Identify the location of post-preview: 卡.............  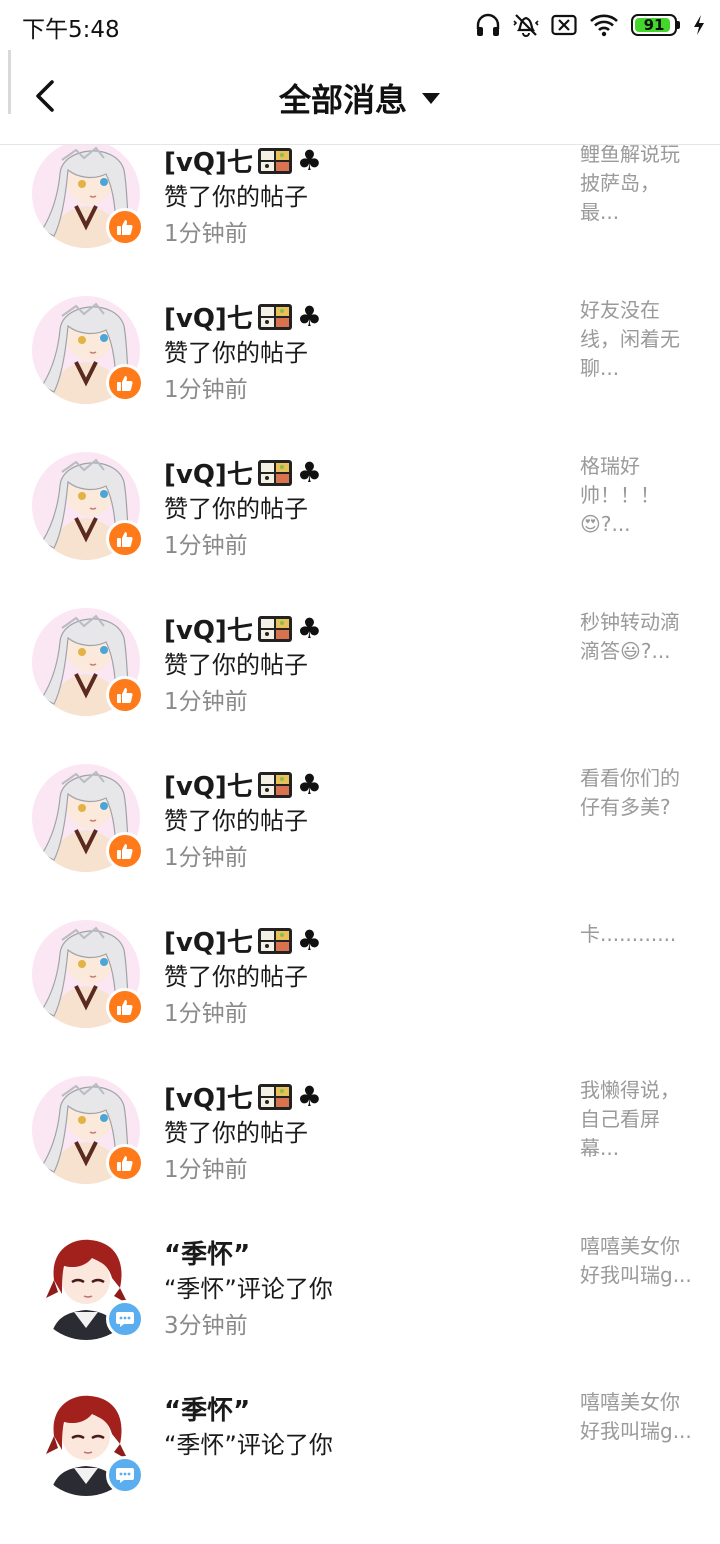
(636, 934).